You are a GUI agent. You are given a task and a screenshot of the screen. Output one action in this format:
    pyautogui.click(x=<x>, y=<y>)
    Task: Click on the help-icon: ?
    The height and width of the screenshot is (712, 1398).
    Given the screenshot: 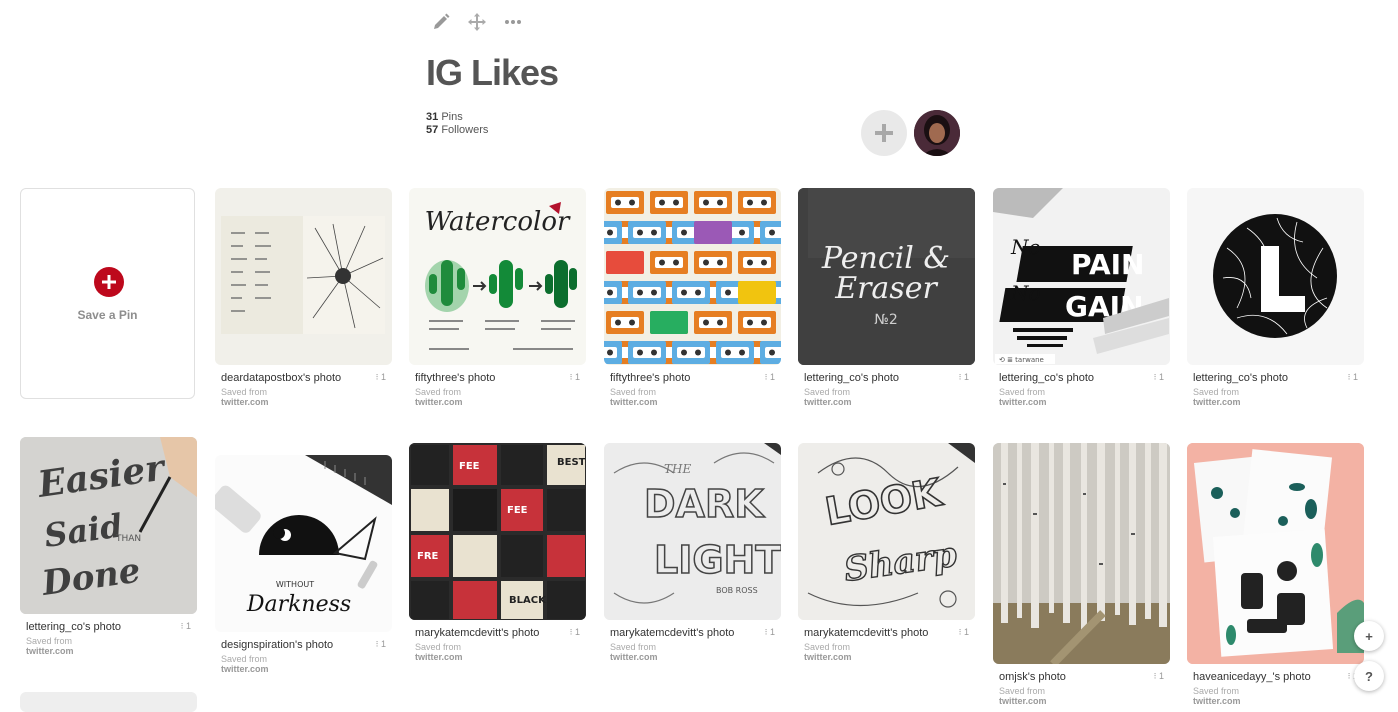 What is the action you would take?
    pyautogui.click(x=1369, y=676)
    